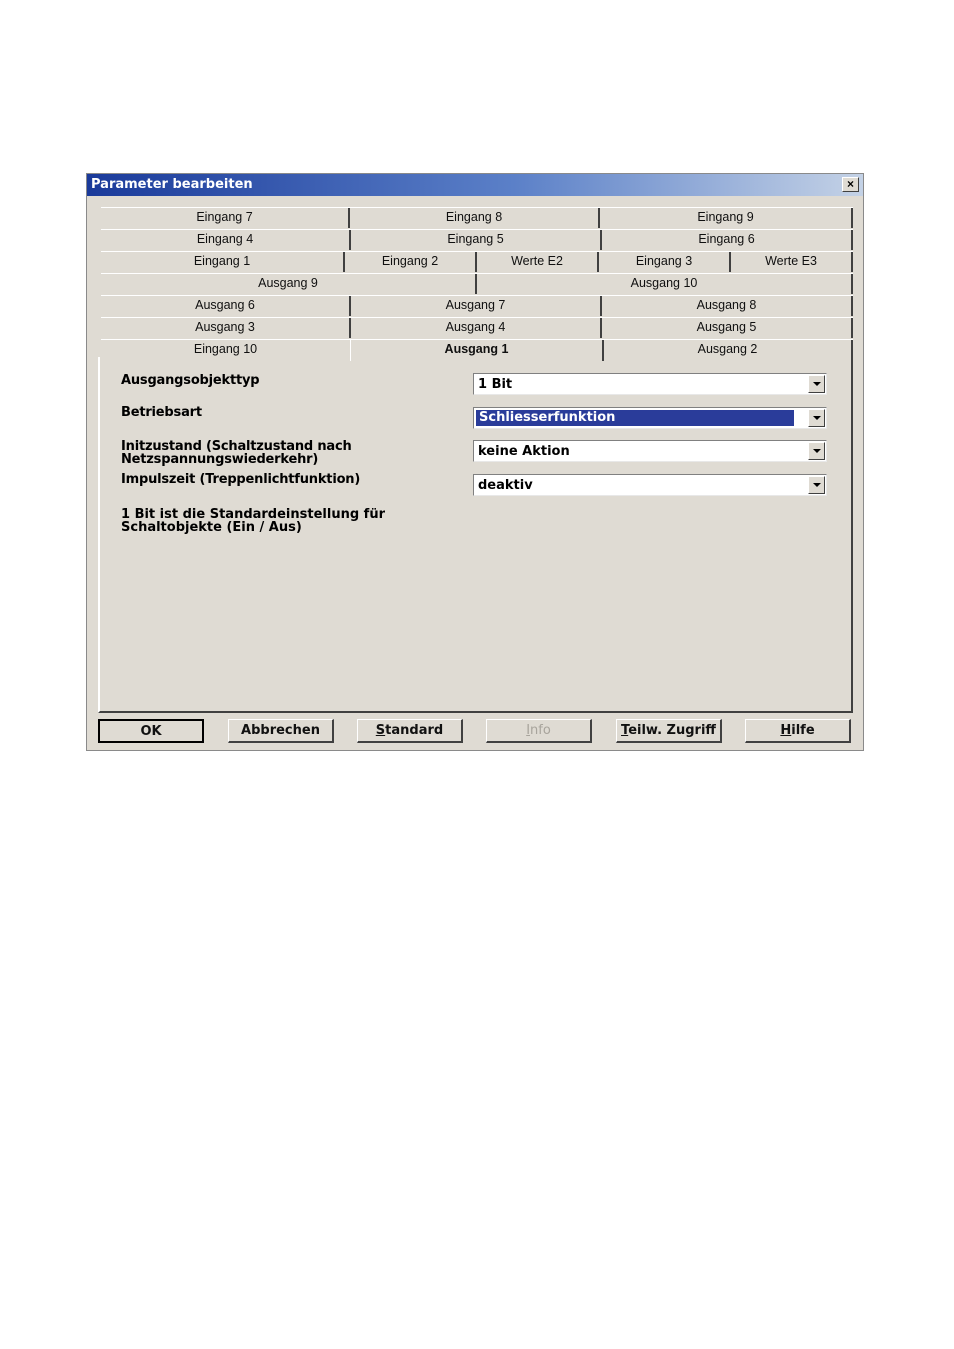 This screenshot has width=954, height=1349. What do you see at coordinates (505, 485) in the screenshot?
I see `select-value: deaktiv` at bounding box center [505, 485].